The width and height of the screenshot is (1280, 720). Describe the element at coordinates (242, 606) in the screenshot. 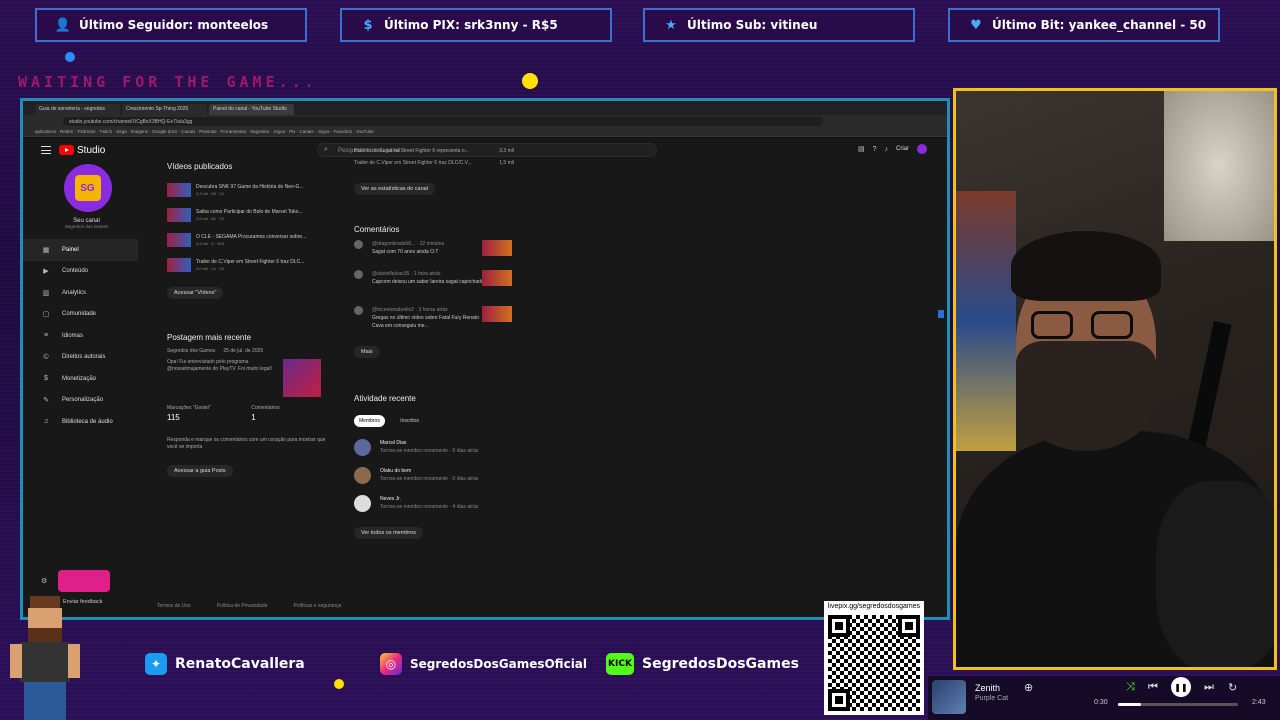

I see `privacy-link: Política de Privacidade` at that location.